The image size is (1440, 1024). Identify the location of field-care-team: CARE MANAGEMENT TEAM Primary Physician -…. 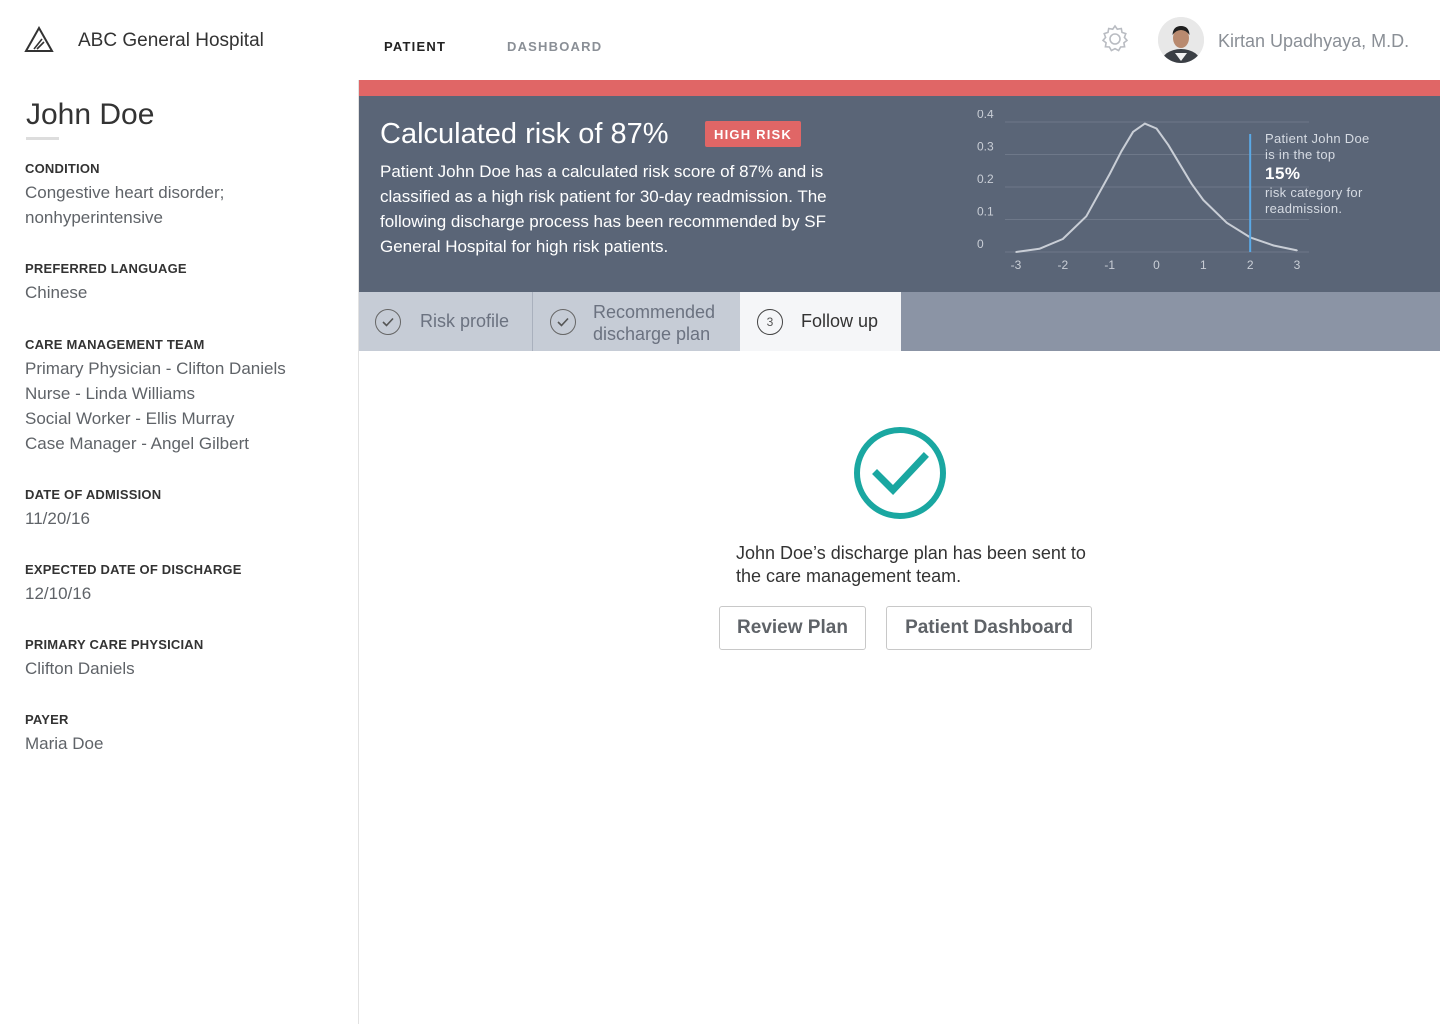
(155, 396).